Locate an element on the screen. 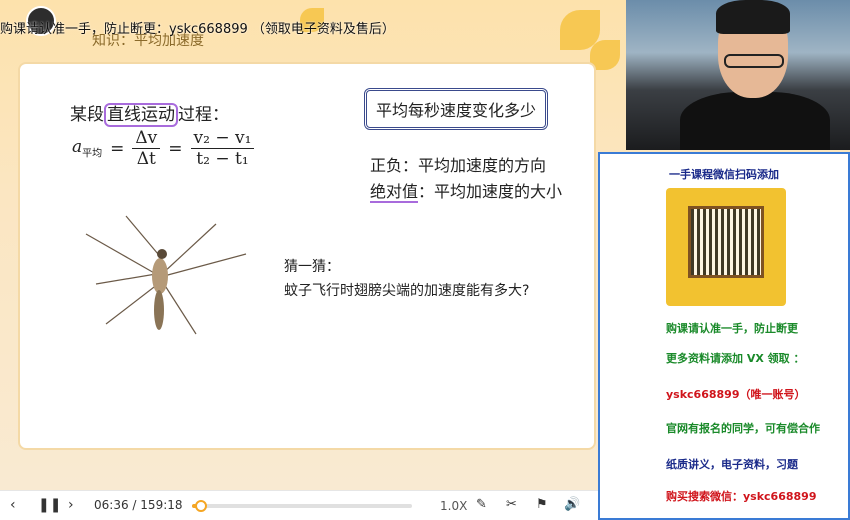 The image size is (850, 520). teacher-shirt is located at coordinates (755, 121).